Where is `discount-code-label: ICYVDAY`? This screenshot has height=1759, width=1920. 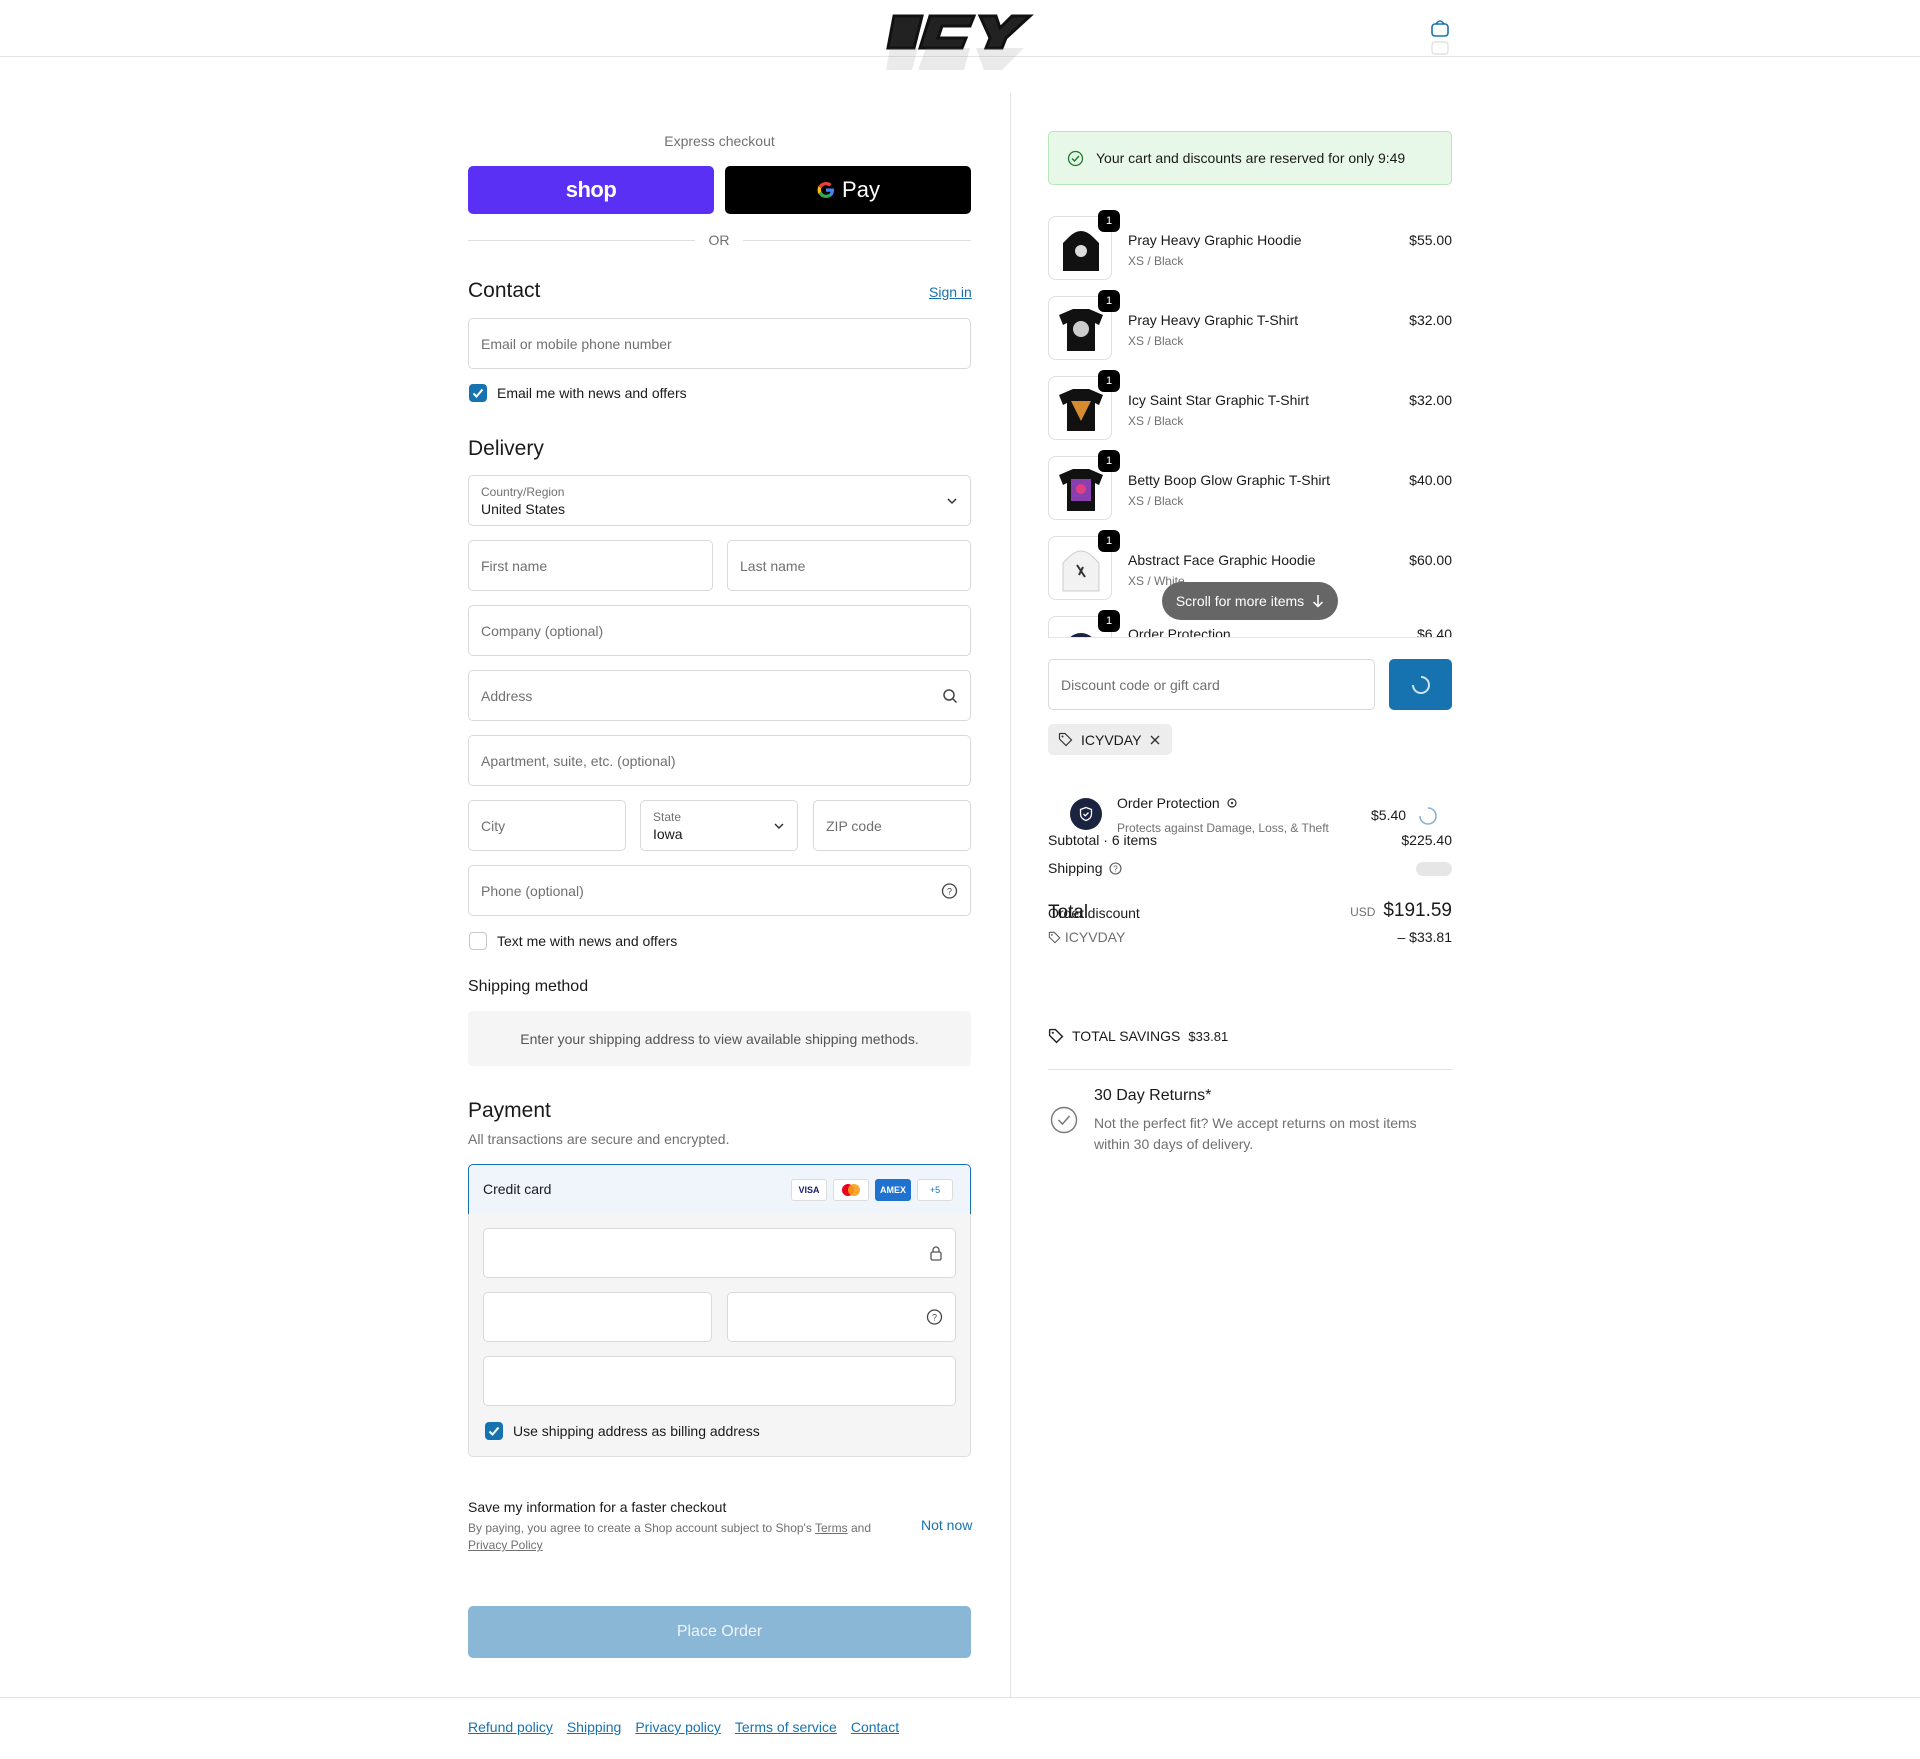
discount-code-label: ICYVDAY is located at coordinates (1095, 937).